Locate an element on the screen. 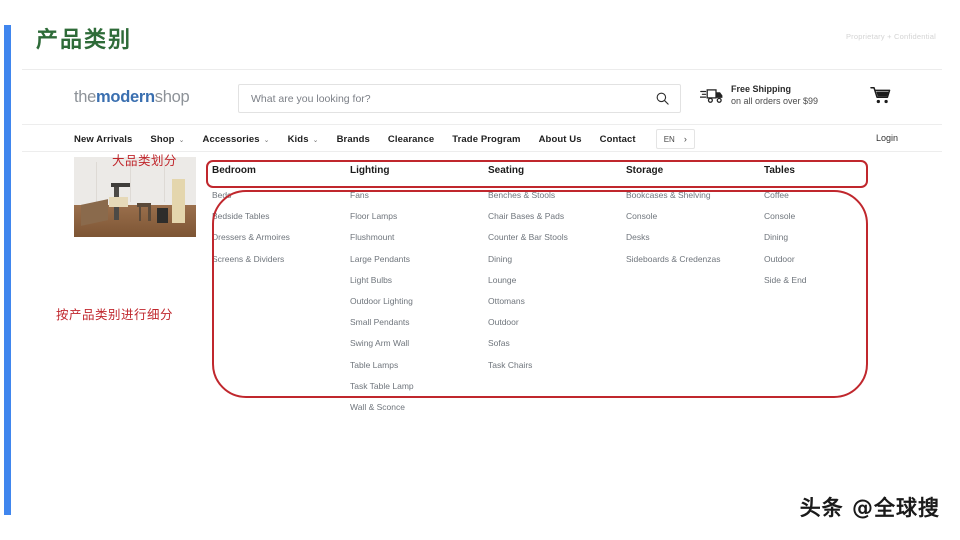  nav-item-trade-program: Trade Program is located at coordinates (486, 139).